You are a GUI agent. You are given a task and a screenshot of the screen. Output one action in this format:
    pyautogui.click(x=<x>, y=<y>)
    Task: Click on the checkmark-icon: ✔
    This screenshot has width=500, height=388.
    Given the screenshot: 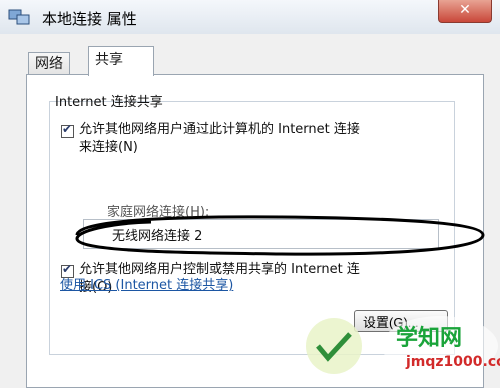 What is the action you would take?
    pyautogui.click(x=67, y=129)
    